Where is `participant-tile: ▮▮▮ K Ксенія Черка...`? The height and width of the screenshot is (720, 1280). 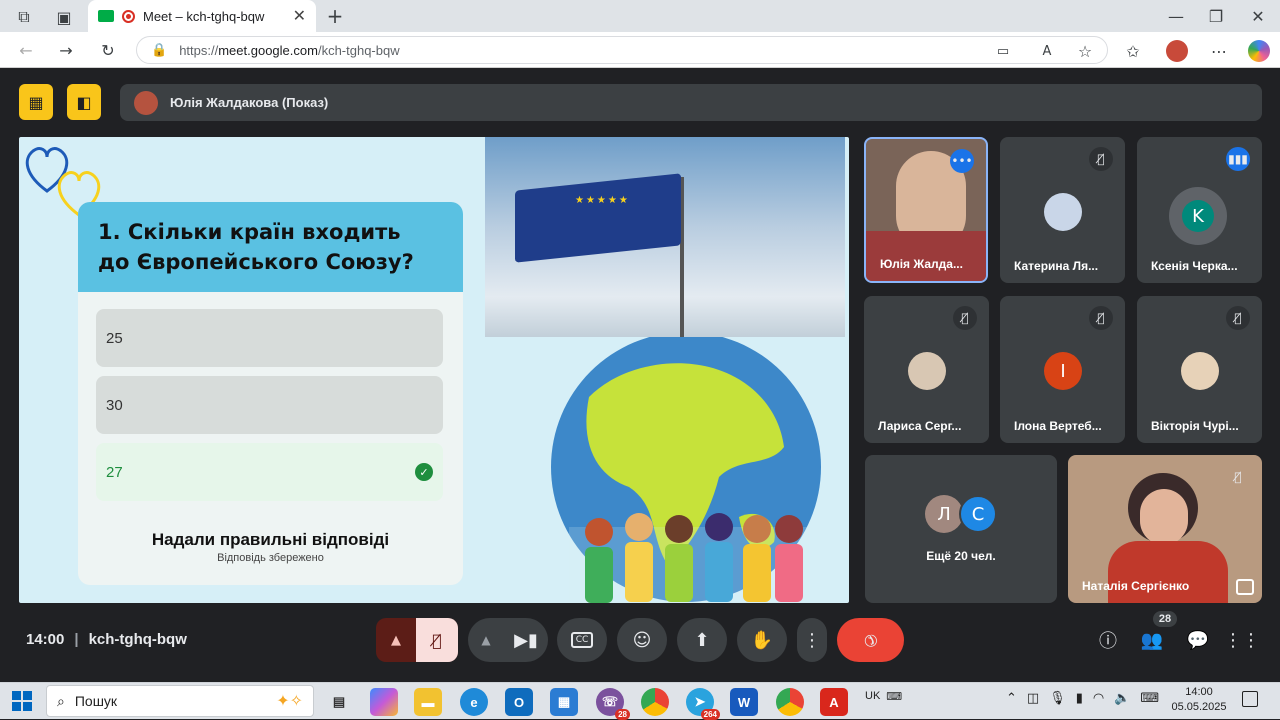
participant-tile: ▮▮▮ K Ксенія Черка... is located at coordinates (1199, 210).